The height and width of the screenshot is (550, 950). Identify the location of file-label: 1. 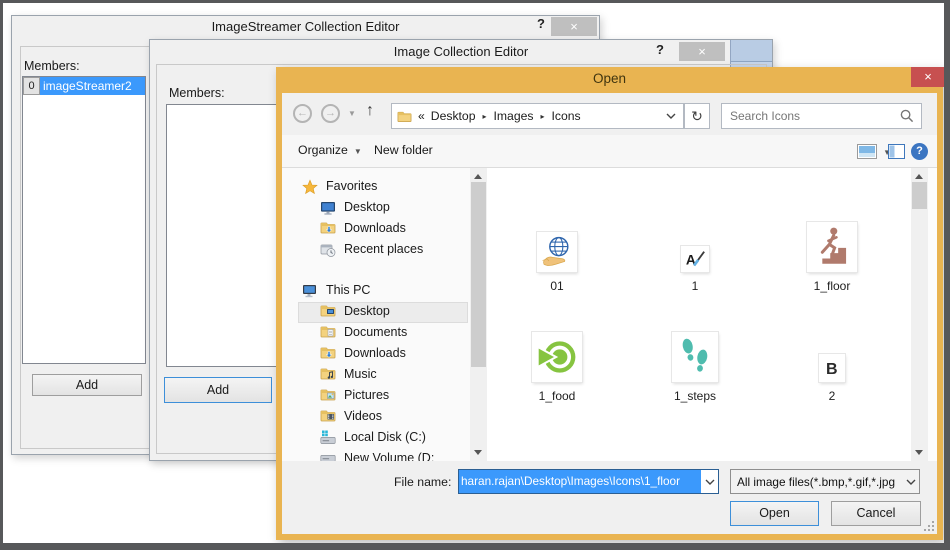
(695, 286).